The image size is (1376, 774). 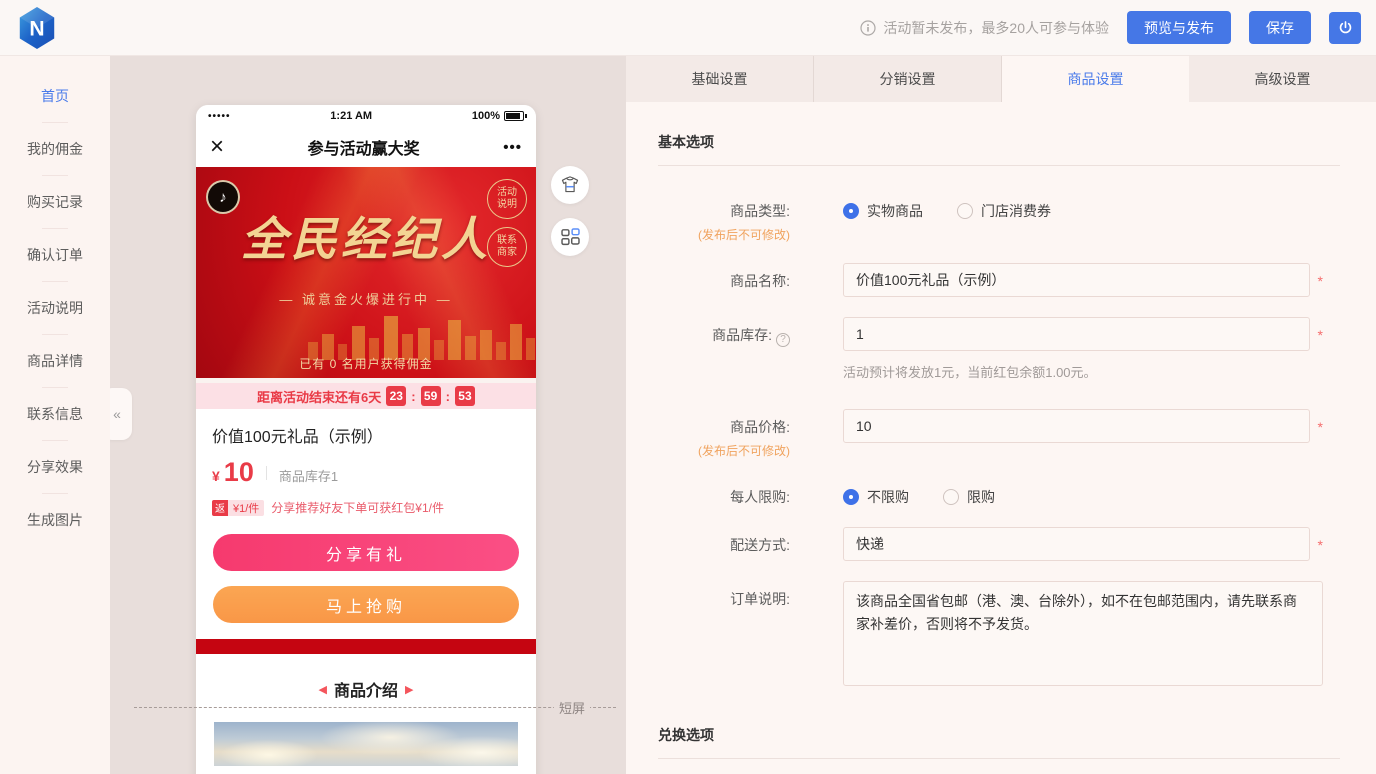 I want to click on countdown-bar: 距离活动结束还有6天 23 : 59 : 53, so click(x=366, y=396).